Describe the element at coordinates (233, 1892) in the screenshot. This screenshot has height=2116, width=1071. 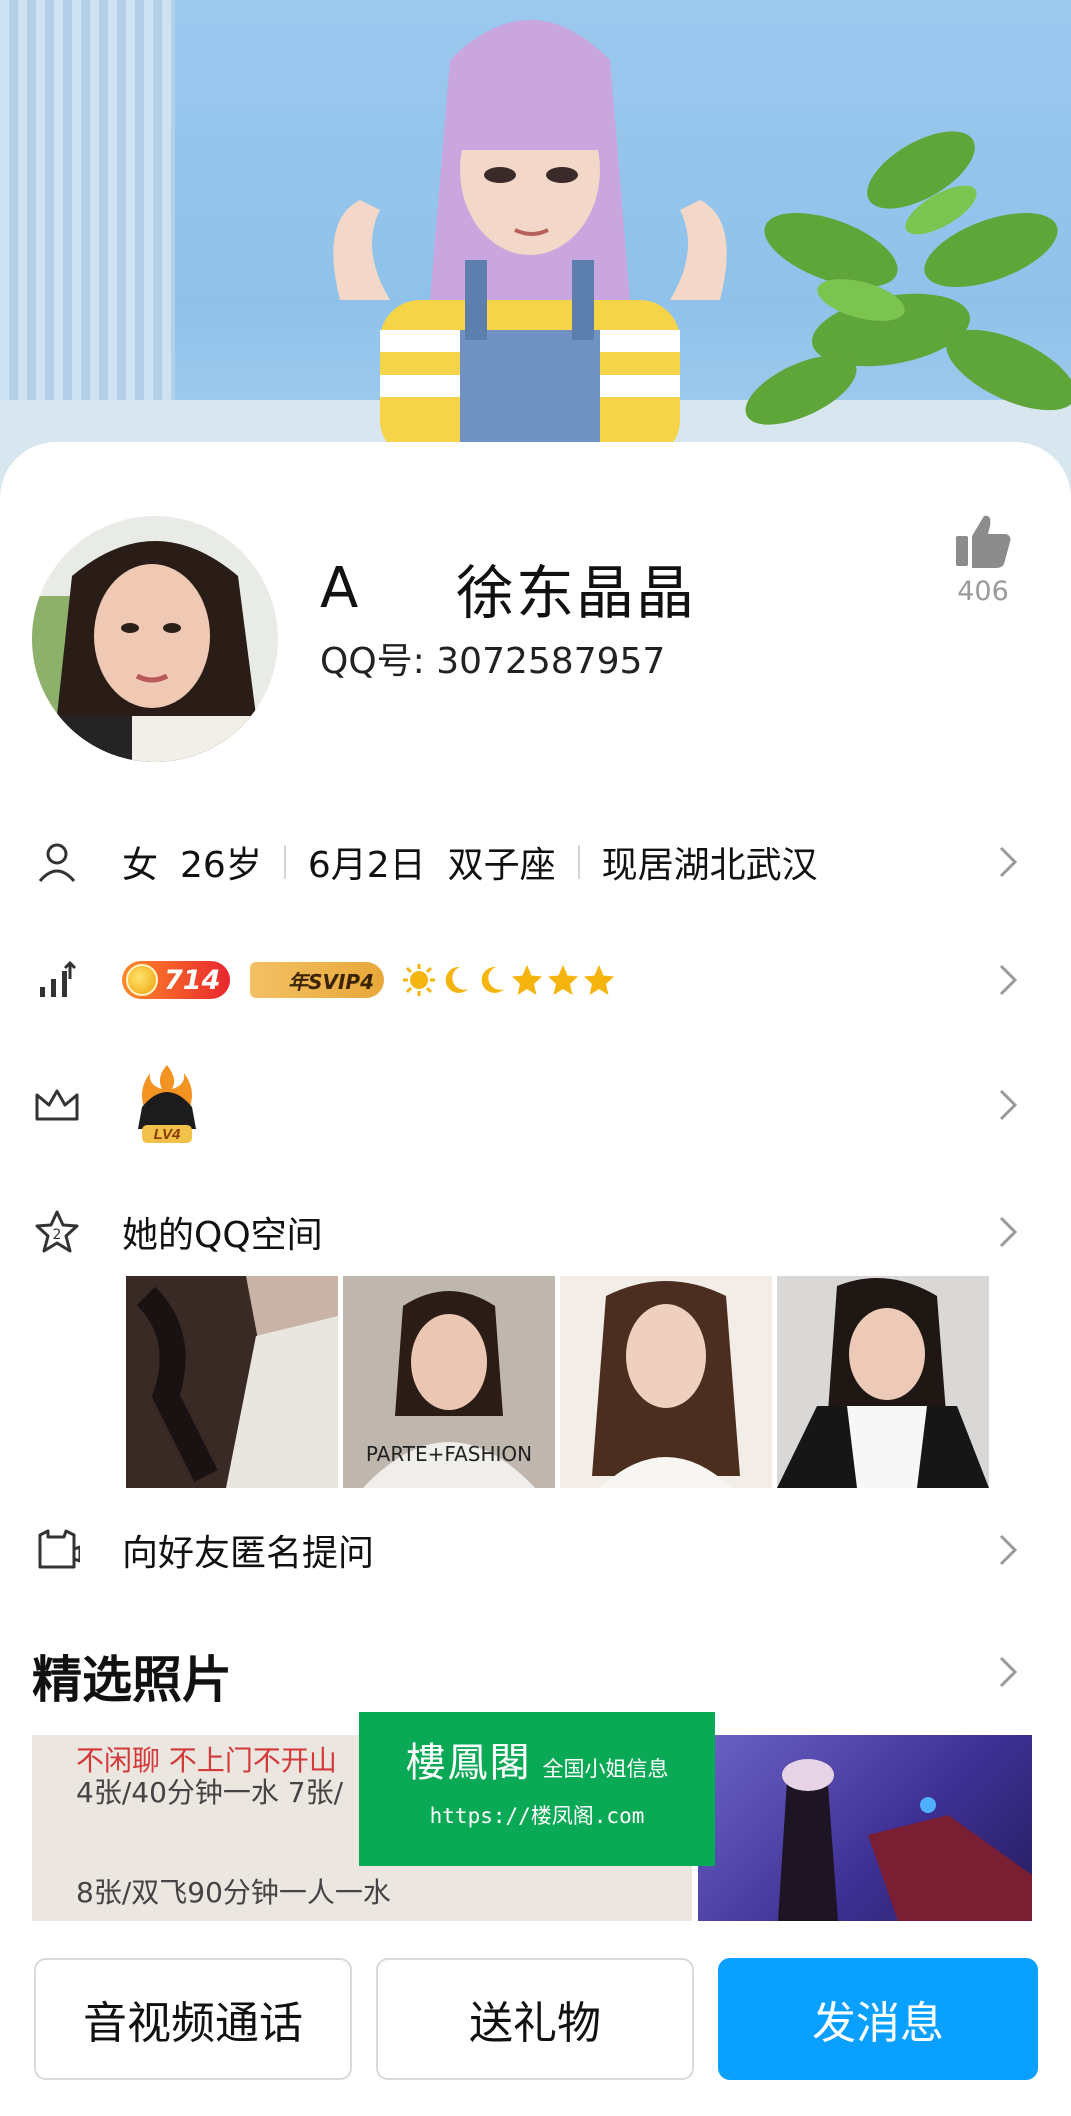
I see `photo-text-line: 8张/双飞90分钟一人一水` at that location.